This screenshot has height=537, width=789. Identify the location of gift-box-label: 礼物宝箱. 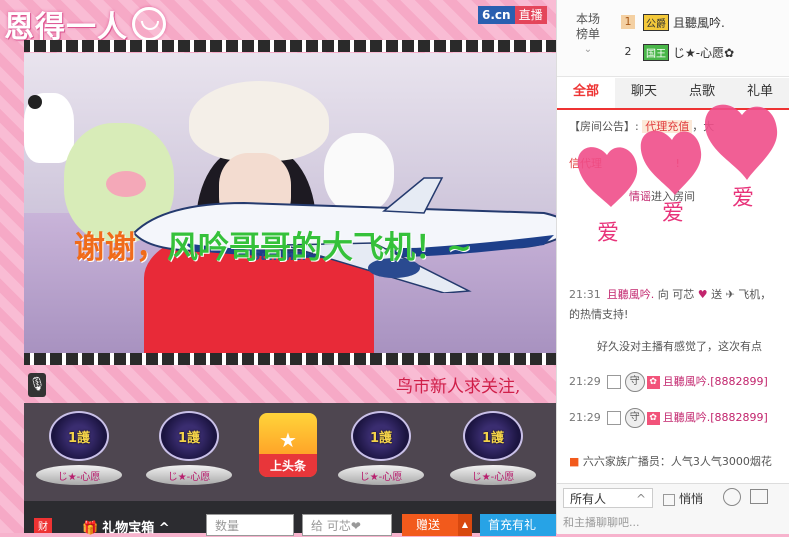
(128, 528).